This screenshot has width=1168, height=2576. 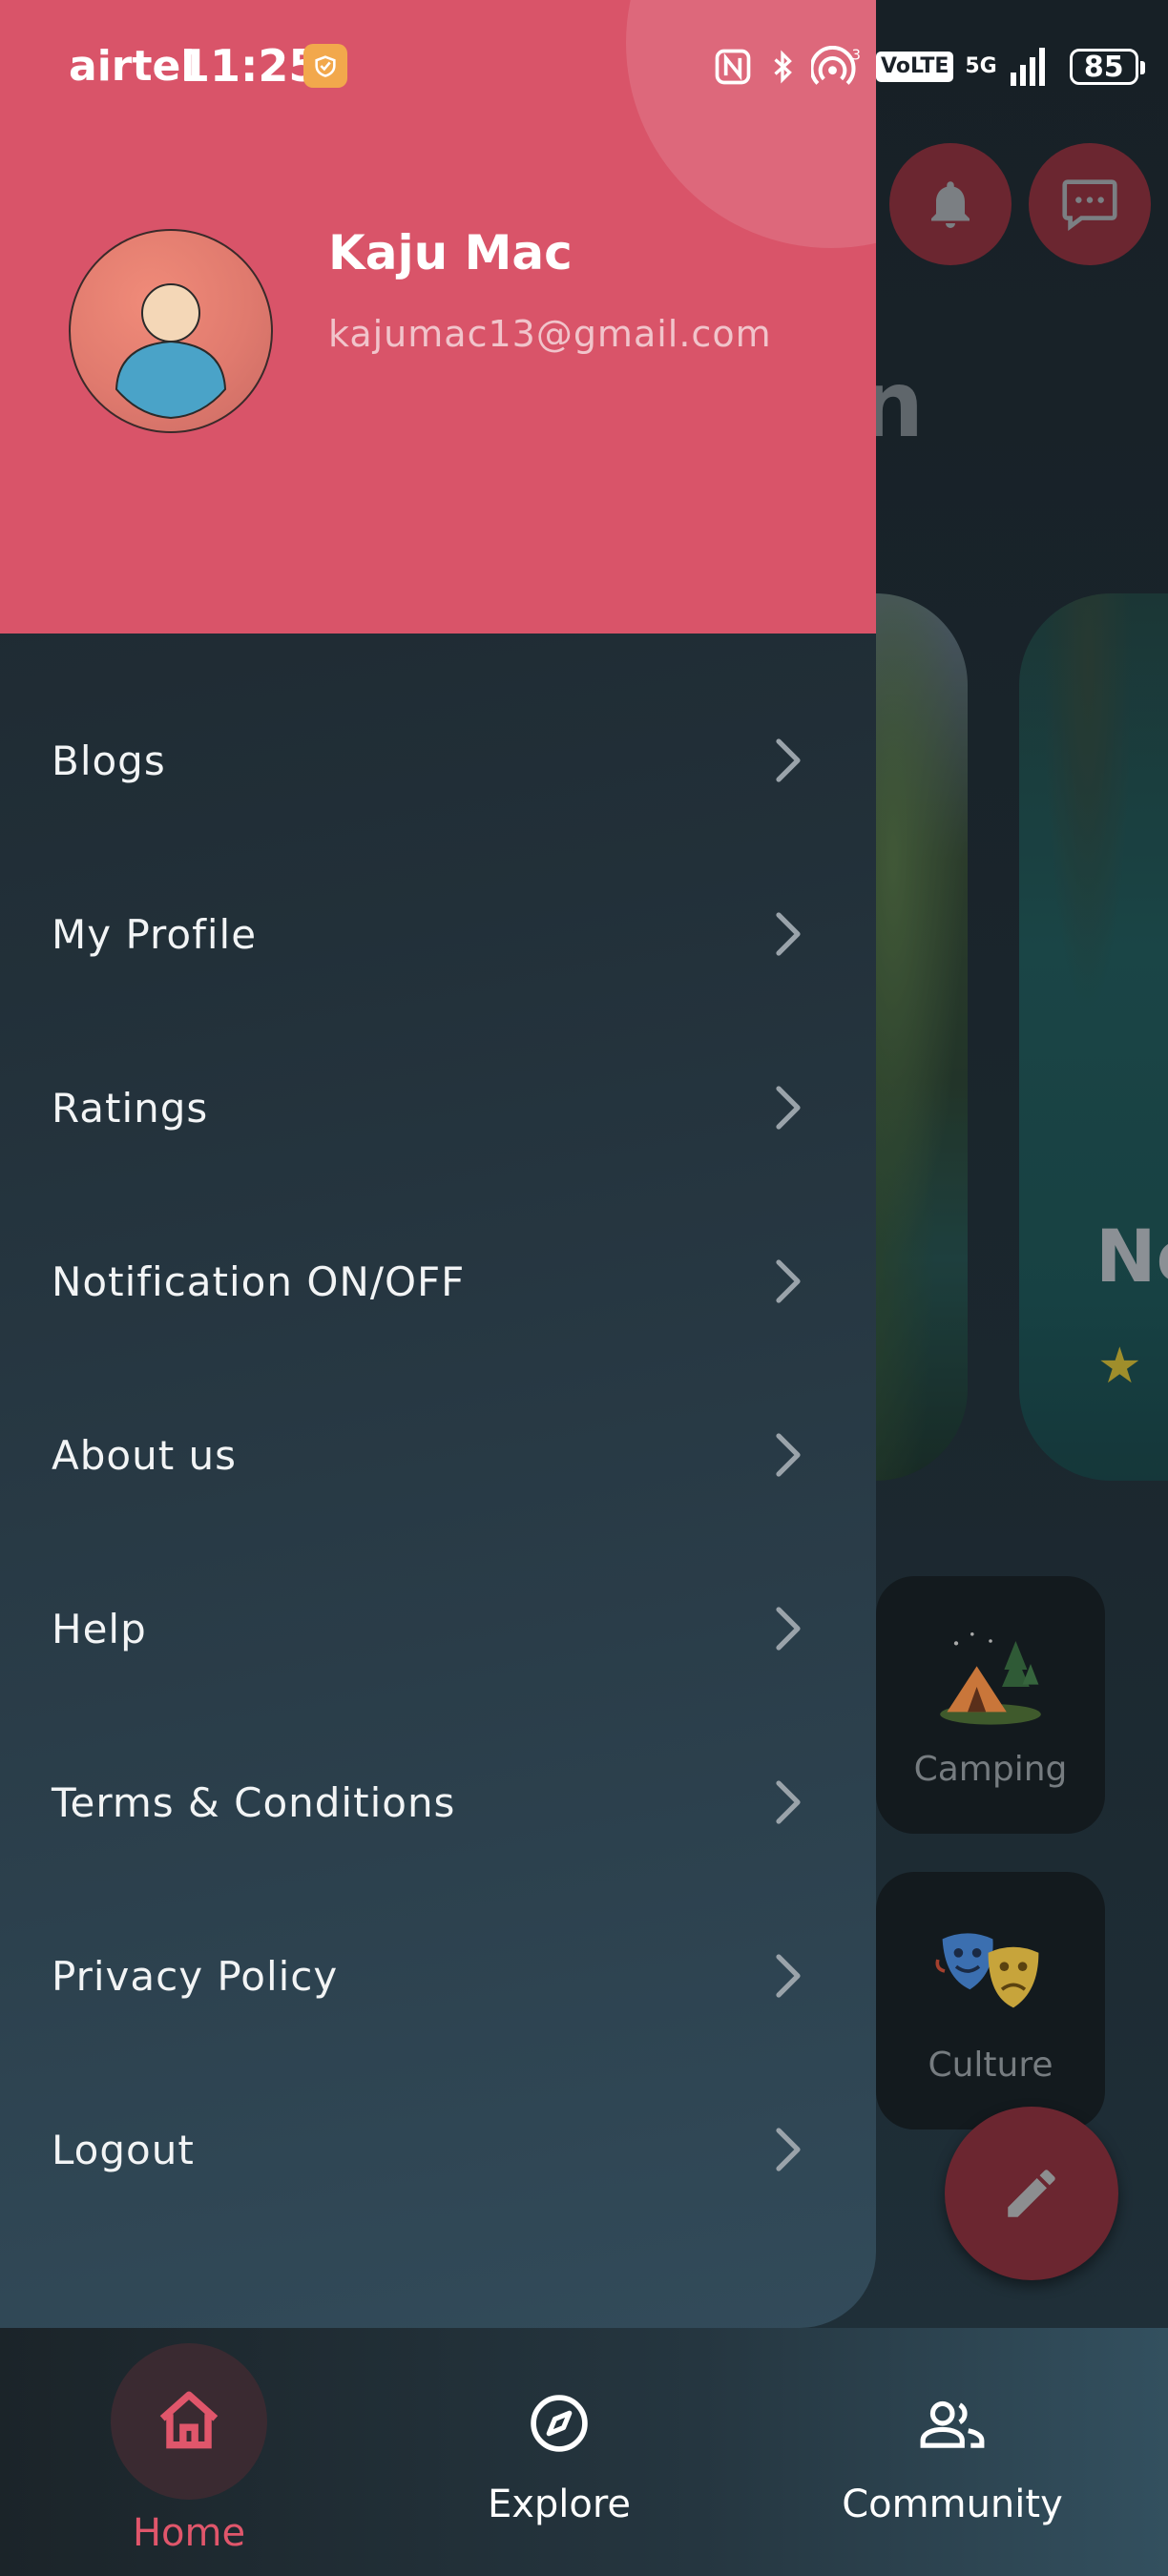 I want to click on pencil-icon, so click(x=1031, y=2193).